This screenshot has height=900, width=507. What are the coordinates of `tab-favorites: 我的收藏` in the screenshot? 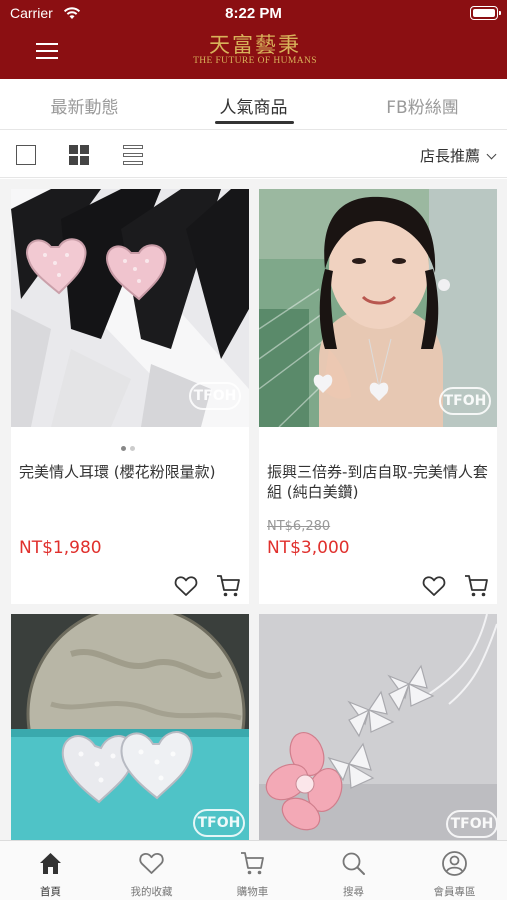 It's located at (151, 870).